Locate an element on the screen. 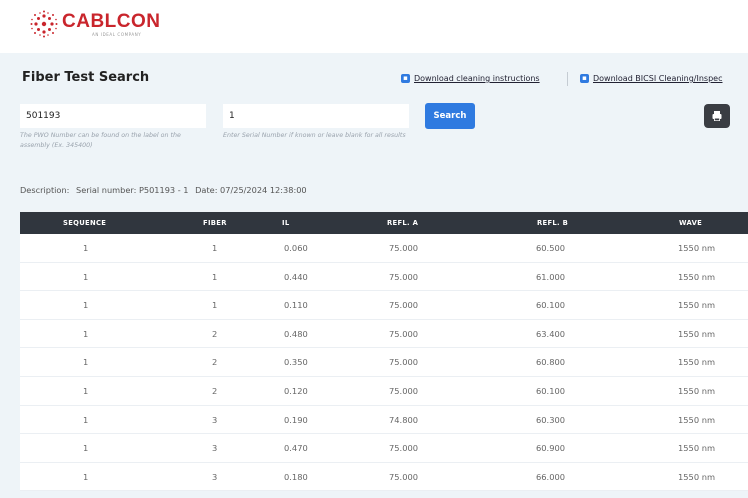  table-row: 1 3 0.190 74.800 60.300 1550 nm is located at coordinates (384, 420).